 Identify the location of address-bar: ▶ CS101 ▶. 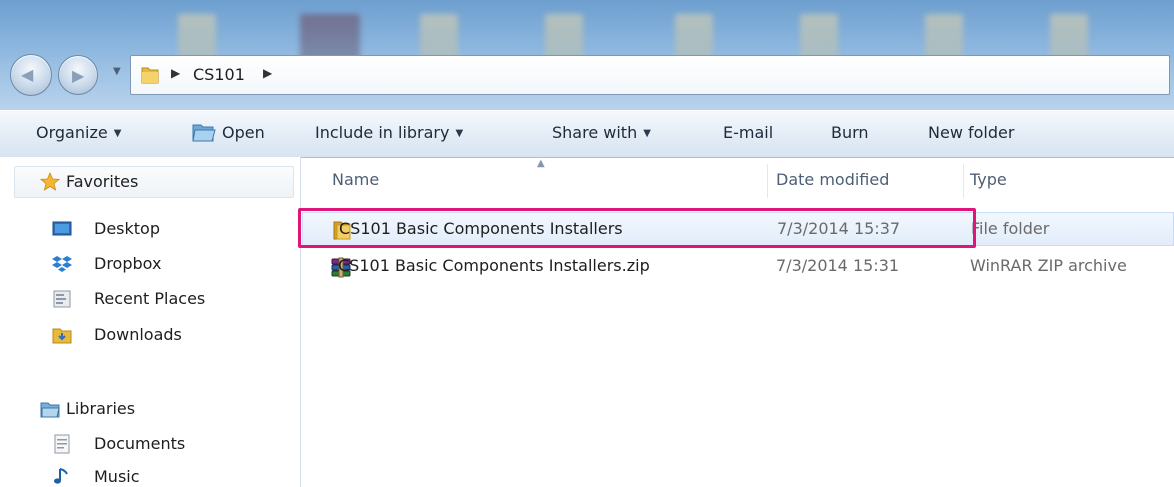
(650, 75).